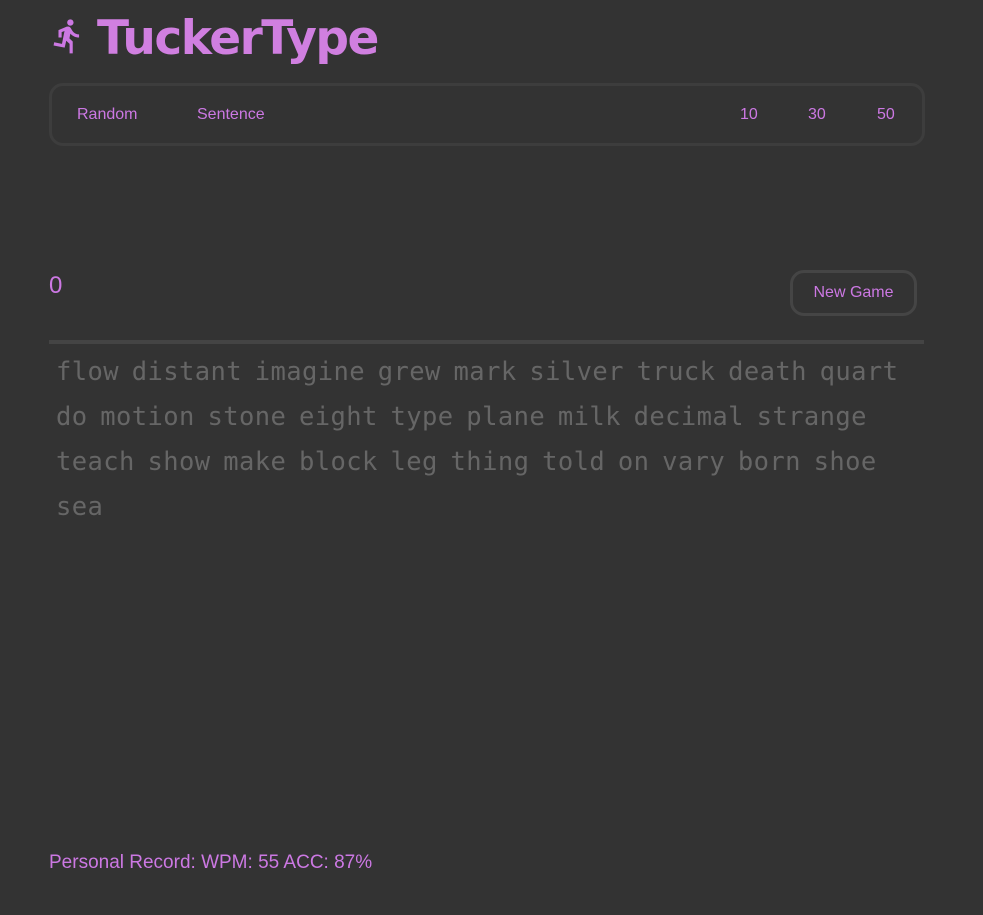 The image size is (983, 915). What do you see at coordinates (231, 114) in the screenshot?
I see `sentence-mode-button: Sentence` at bounding box center [231, 114].